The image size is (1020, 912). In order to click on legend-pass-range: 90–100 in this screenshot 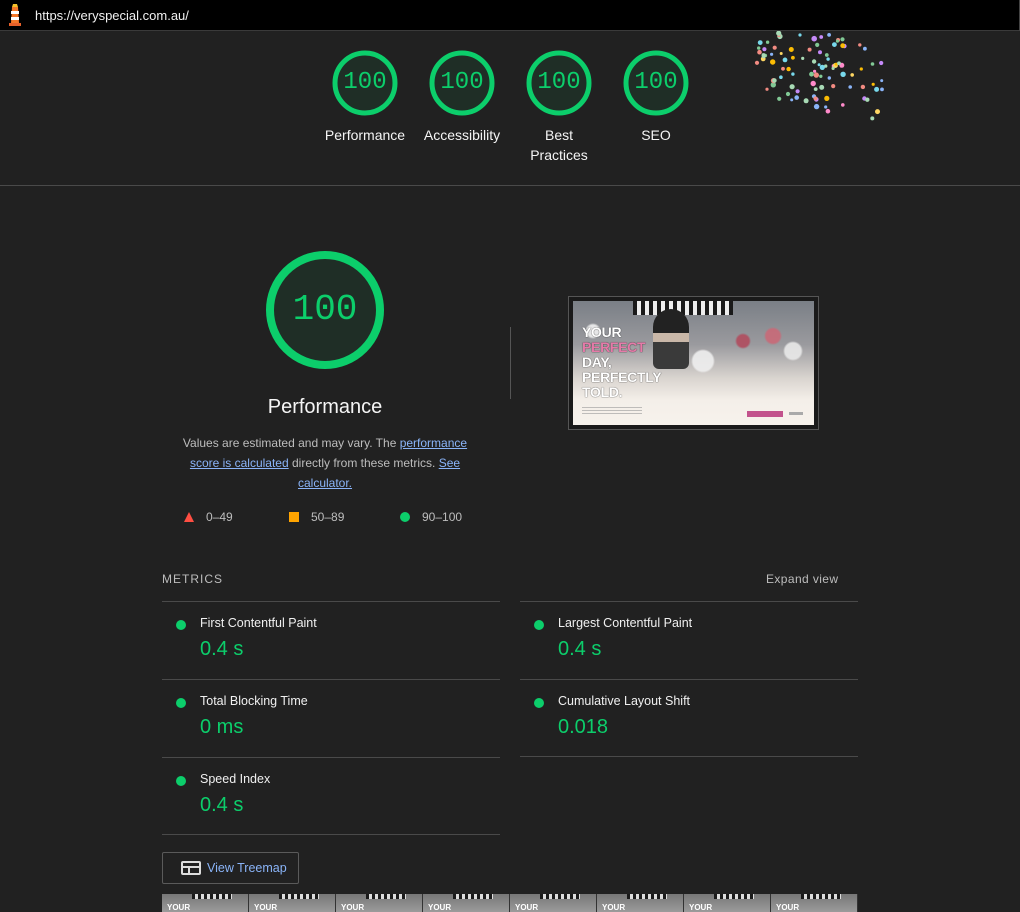, I will do `click(442, 517)`.